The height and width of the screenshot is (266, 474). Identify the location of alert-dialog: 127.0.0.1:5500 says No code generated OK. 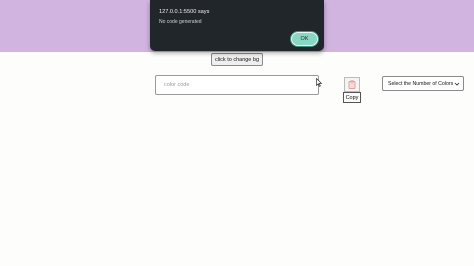
(237, 25).